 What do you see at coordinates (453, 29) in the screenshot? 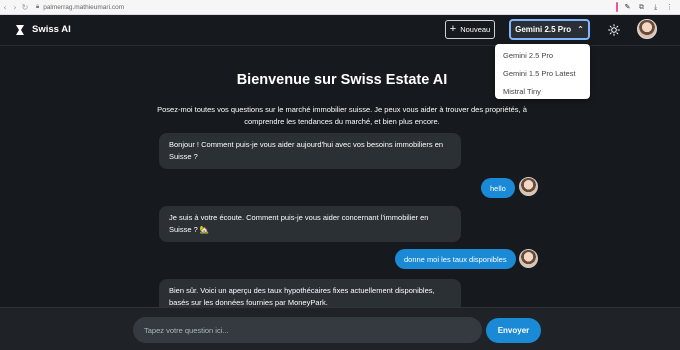
I see `plus-icon: +` at bounding box center [453, 29].